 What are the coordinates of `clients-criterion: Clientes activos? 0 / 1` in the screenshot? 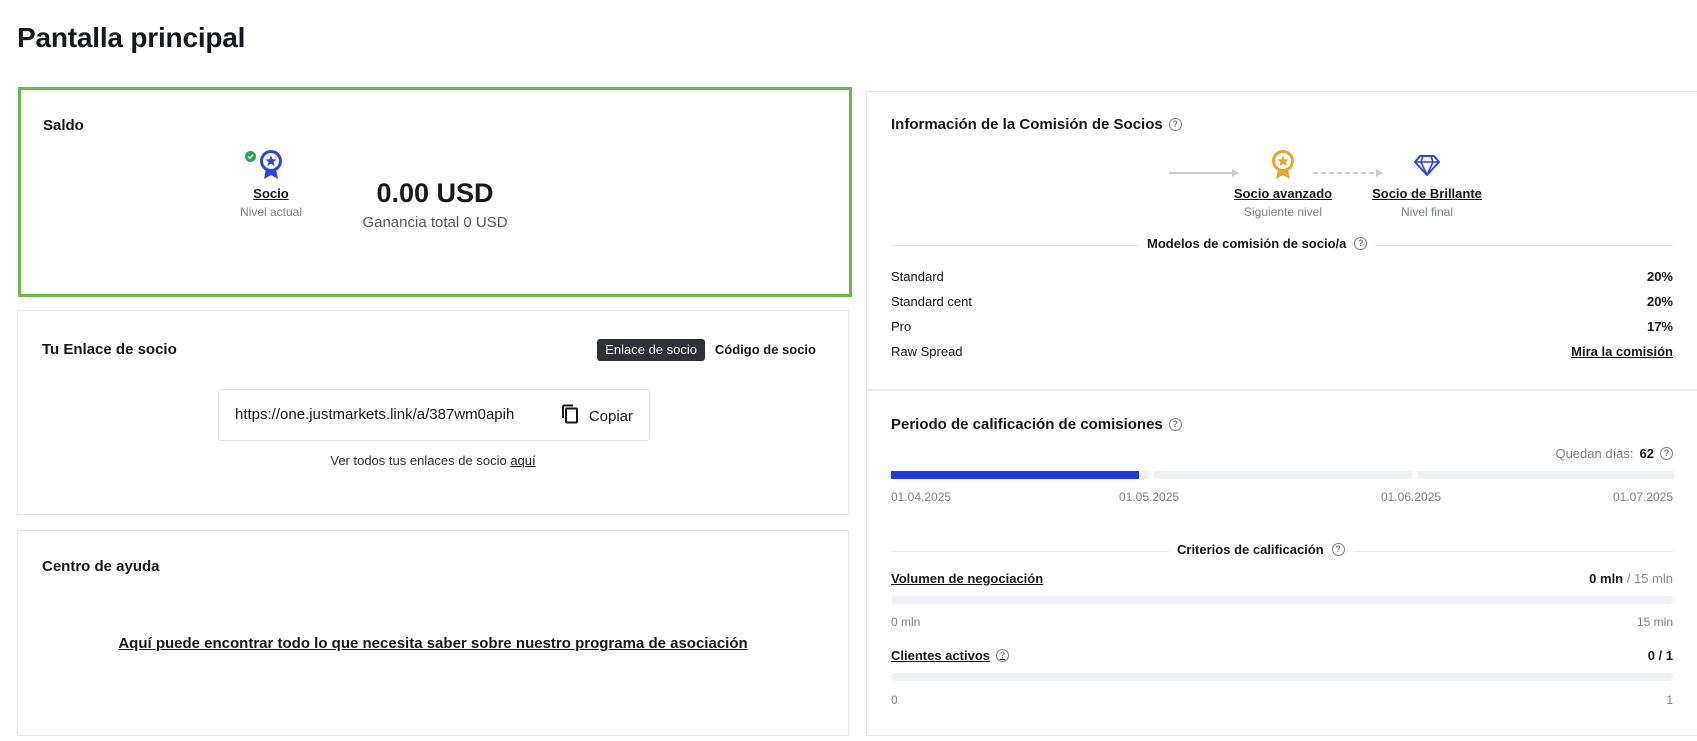 It's located at (1282, 655).